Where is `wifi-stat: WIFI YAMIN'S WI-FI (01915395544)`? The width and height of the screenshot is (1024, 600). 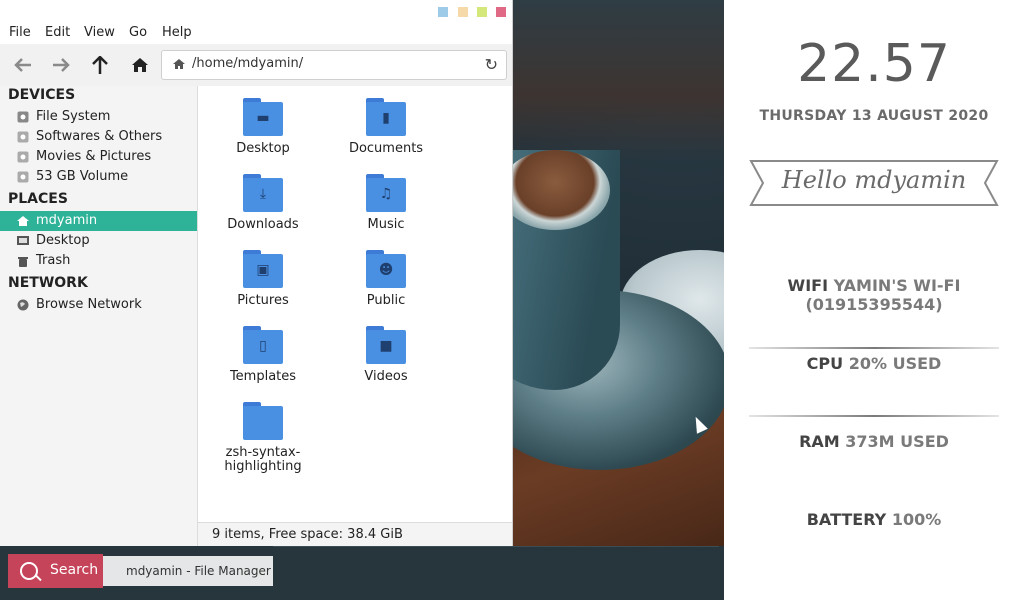
wifi-stat: WIFI YAMIN'S WI-FI (01915395544) is located at coordinates (874, 295).